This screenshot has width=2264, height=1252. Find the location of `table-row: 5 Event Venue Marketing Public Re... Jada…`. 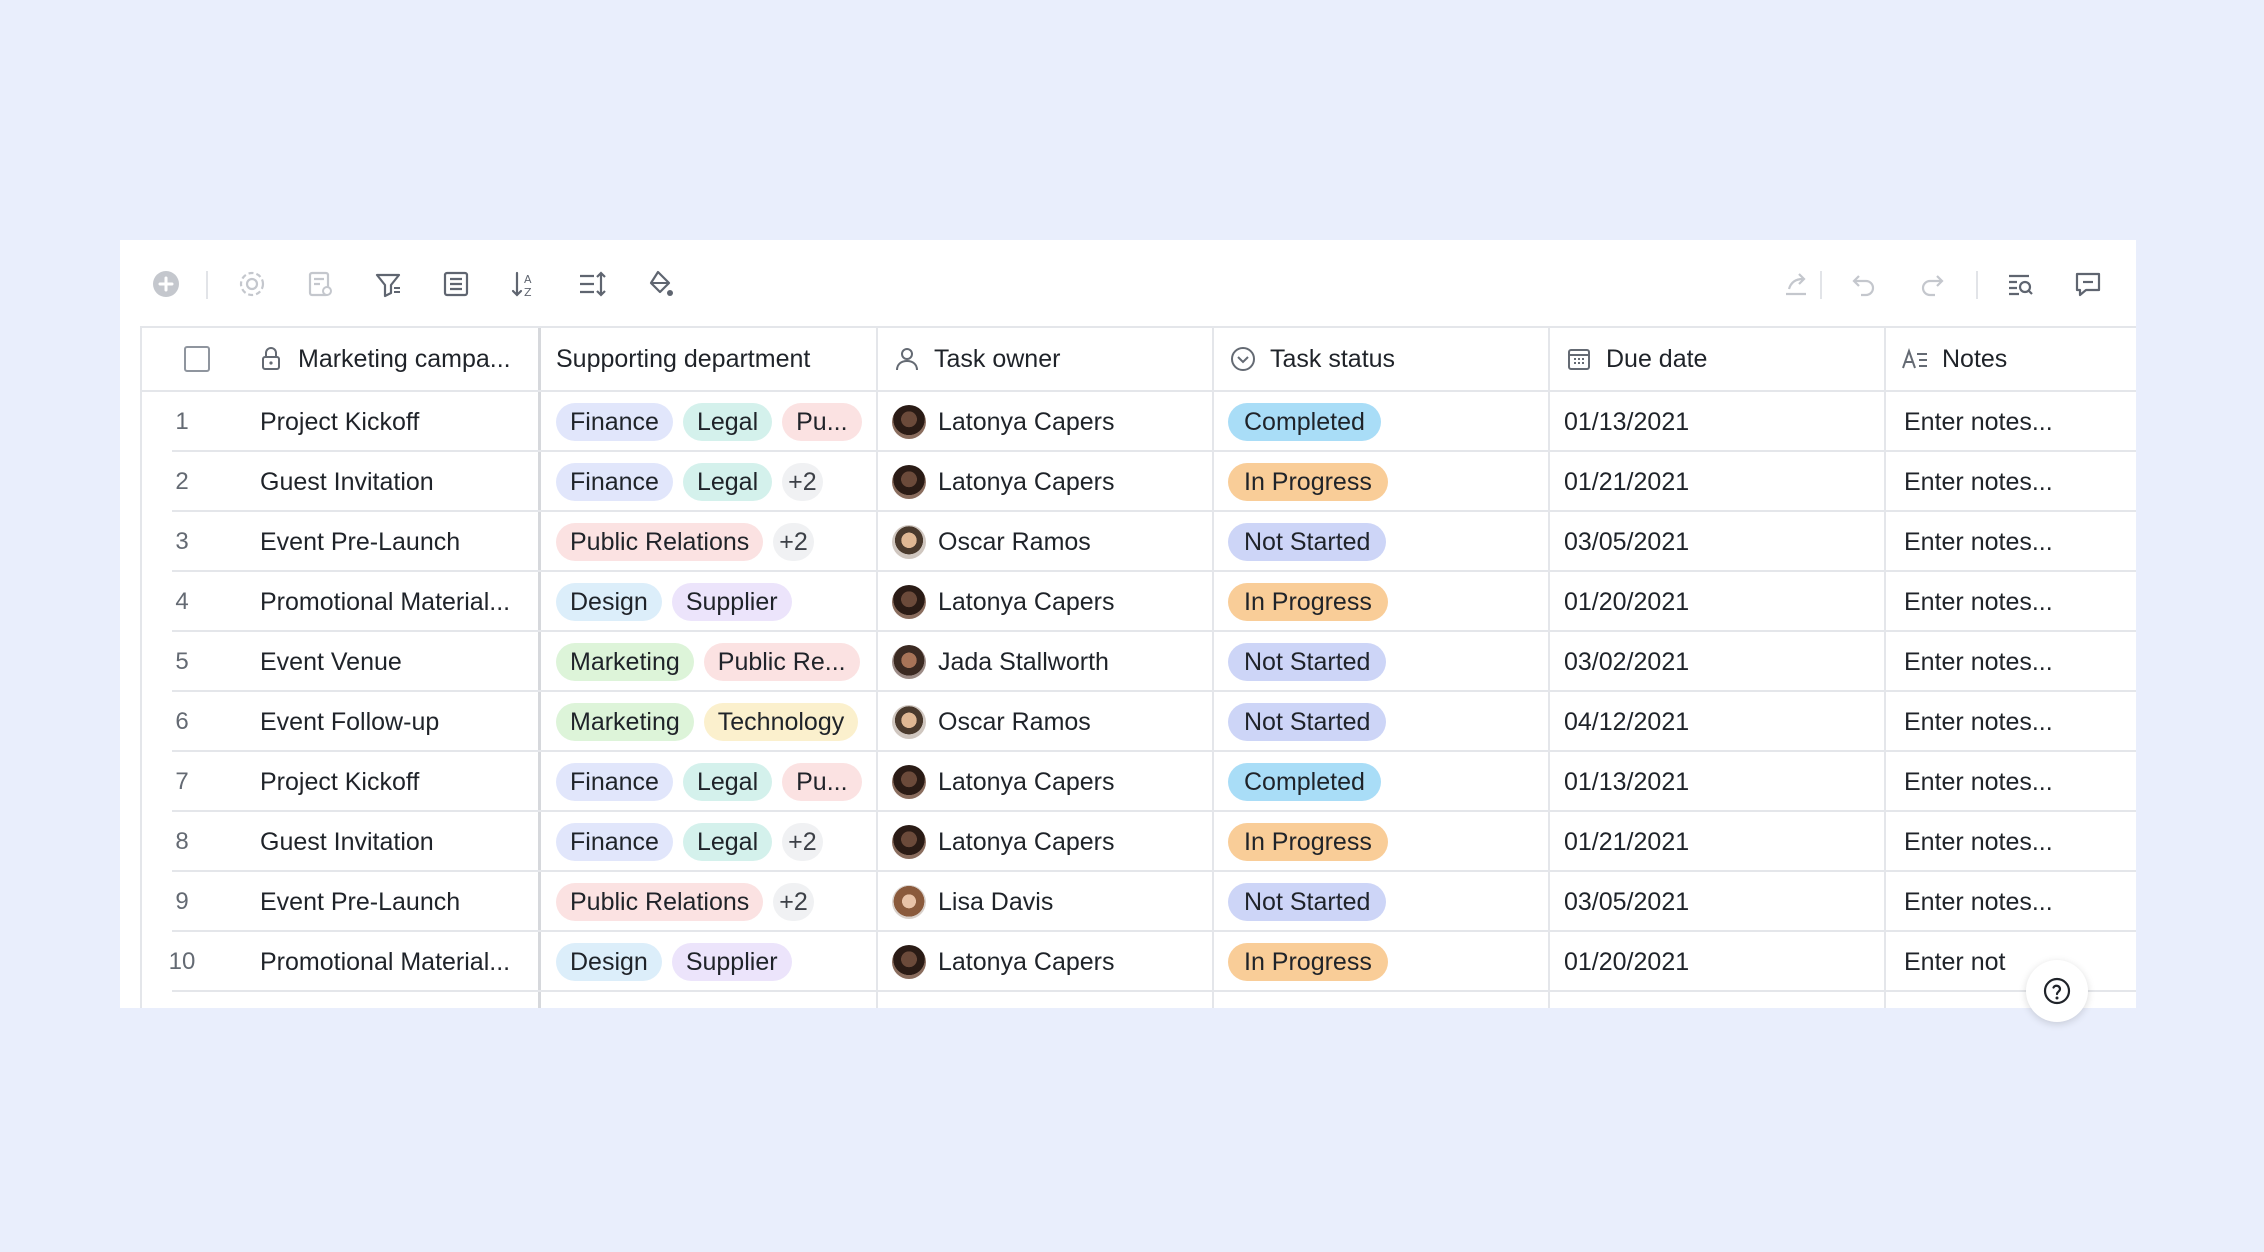

table-row: 5 Event Venue Marketing Public Re... Jada… is located at coordinates (1139, 662).